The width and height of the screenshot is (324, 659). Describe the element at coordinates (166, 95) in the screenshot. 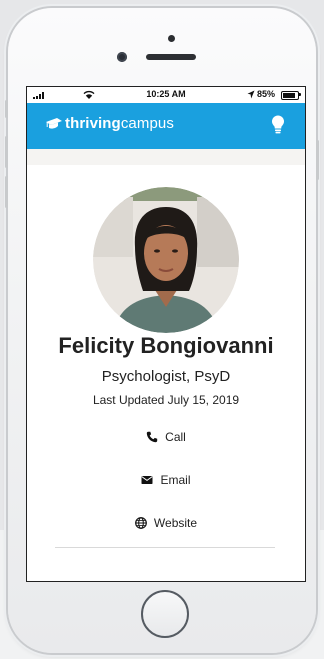

I see `status-bar: 10:25 AM 85%` at that location.